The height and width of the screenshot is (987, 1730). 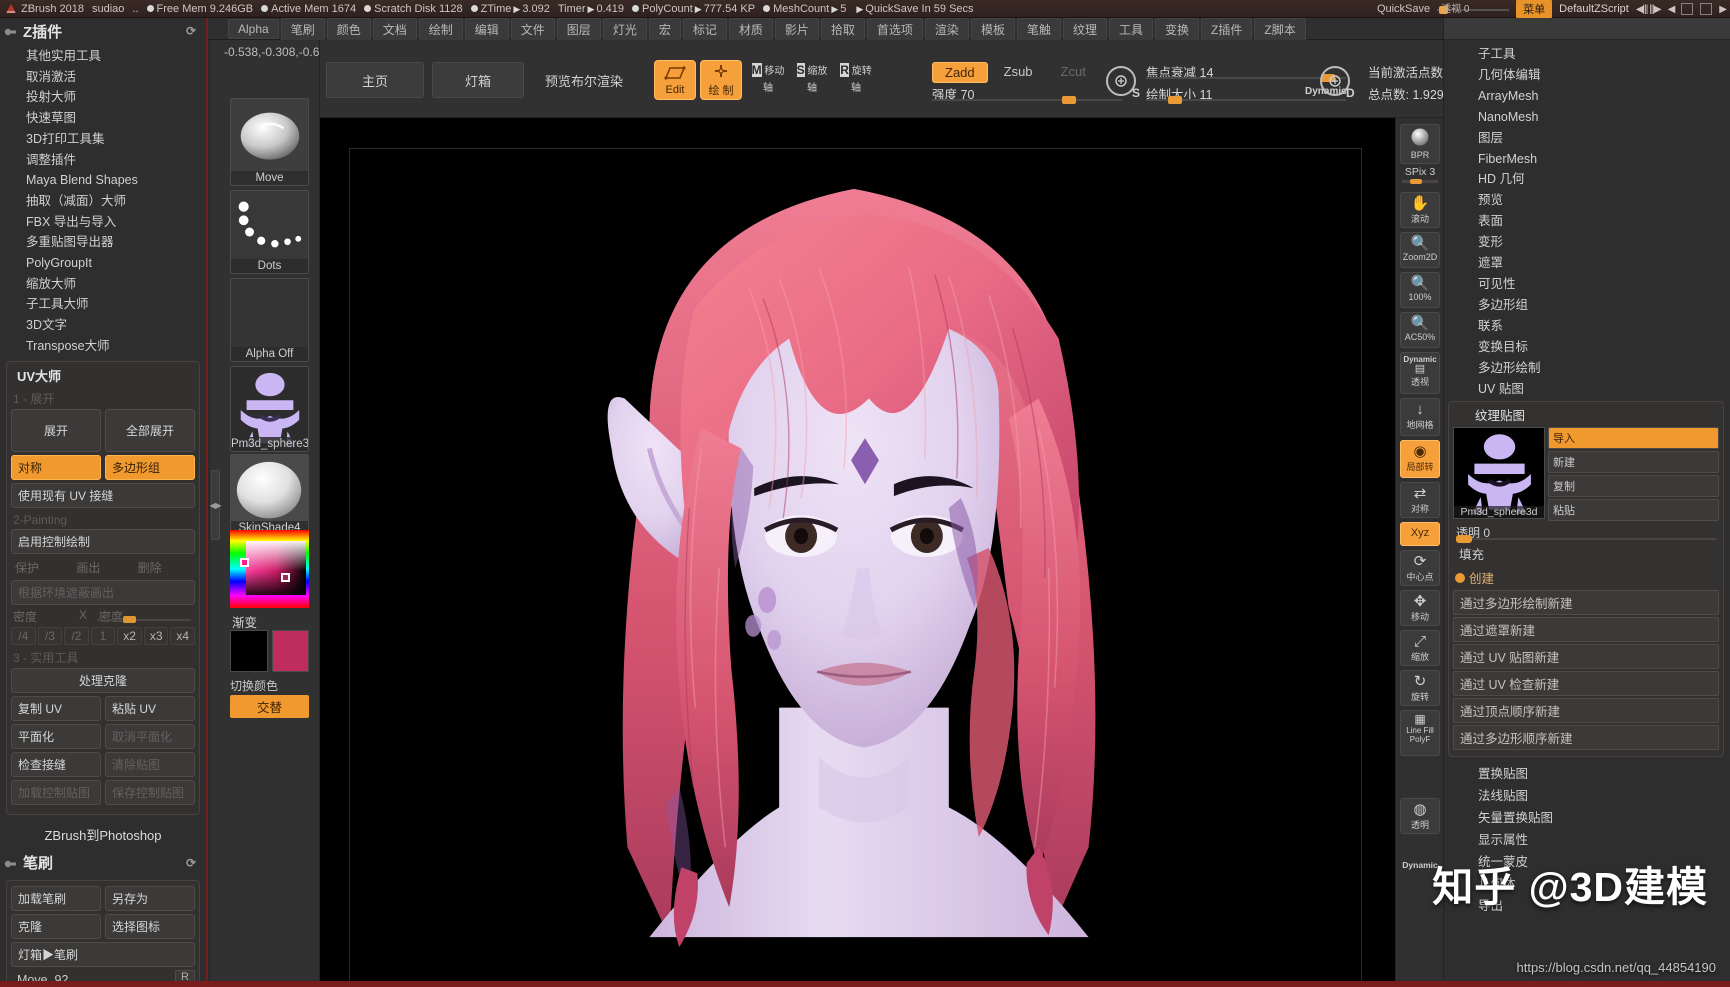 I want to click on material-swatch: SkinShade4, so click(x=269, y=495).